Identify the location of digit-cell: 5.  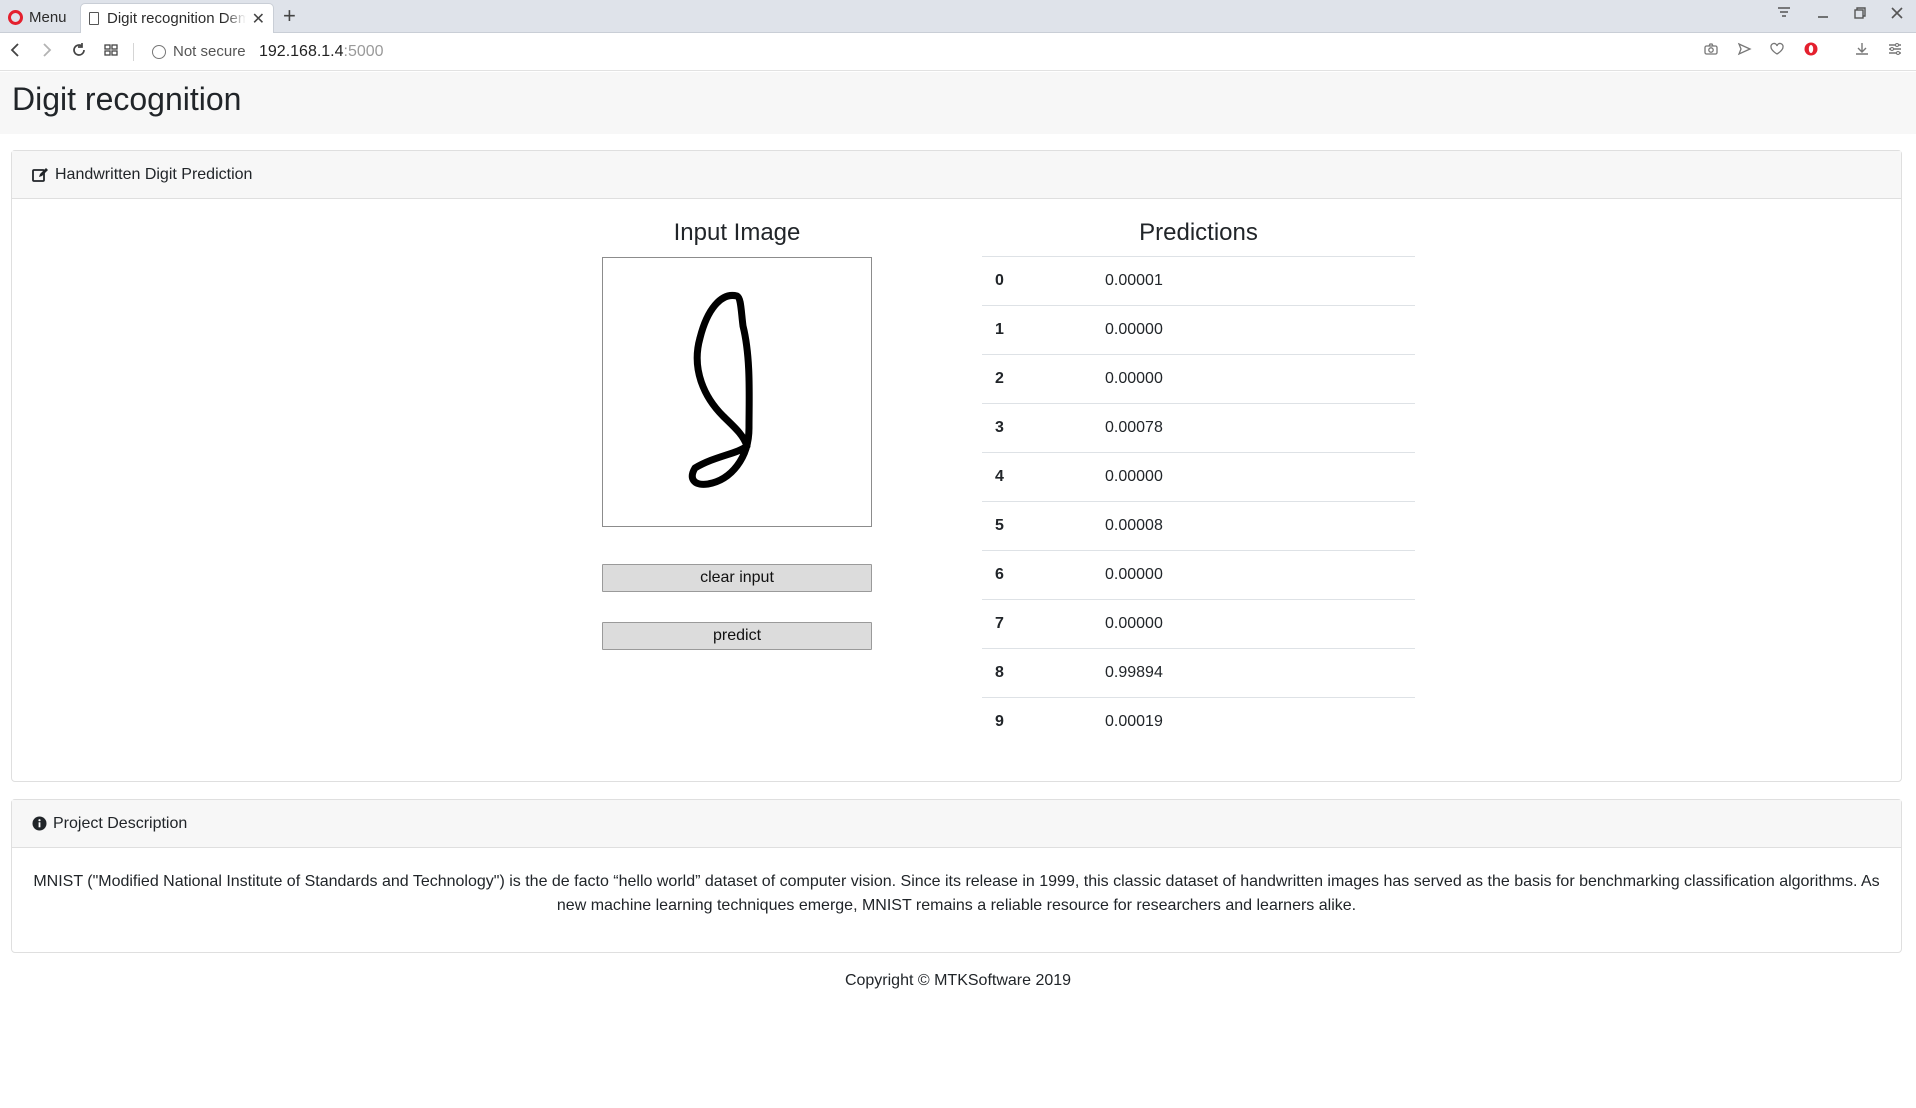
(1043, 526).